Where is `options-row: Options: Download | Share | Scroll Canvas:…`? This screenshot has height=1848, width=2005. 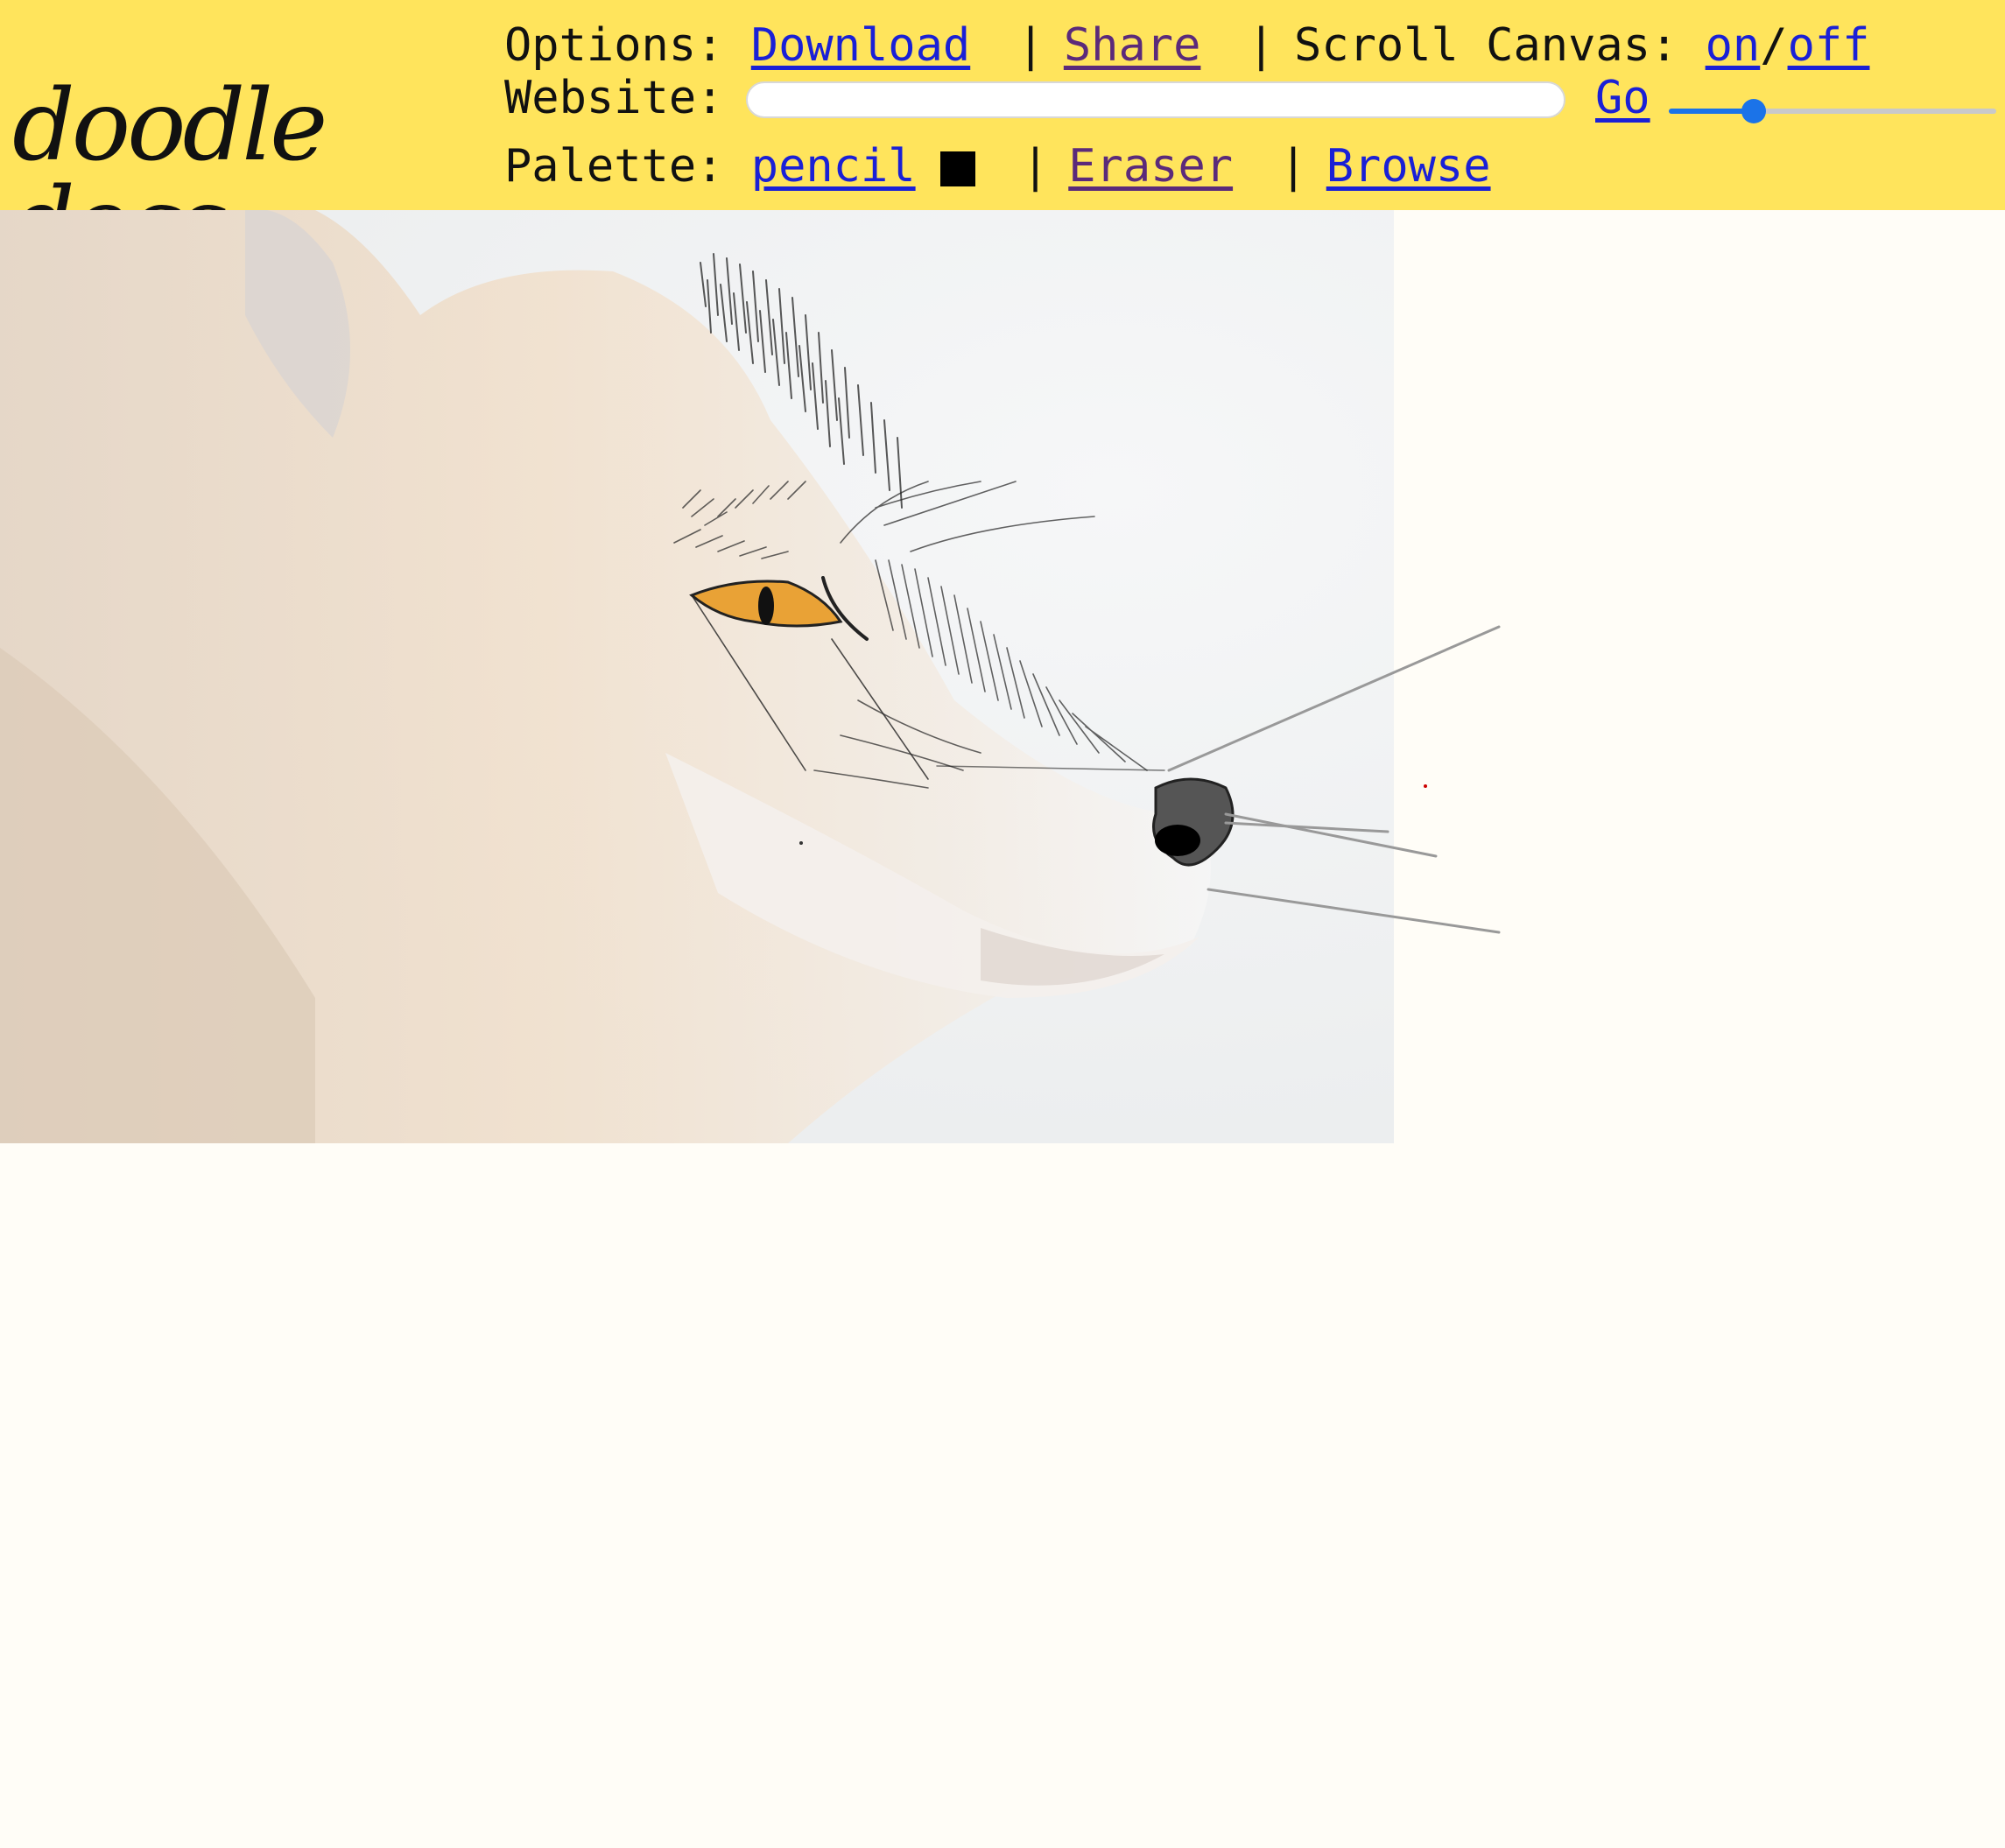
options-row: Options: Download | Share | Scroll Canvas:… is located at coordinates (1186, 45).